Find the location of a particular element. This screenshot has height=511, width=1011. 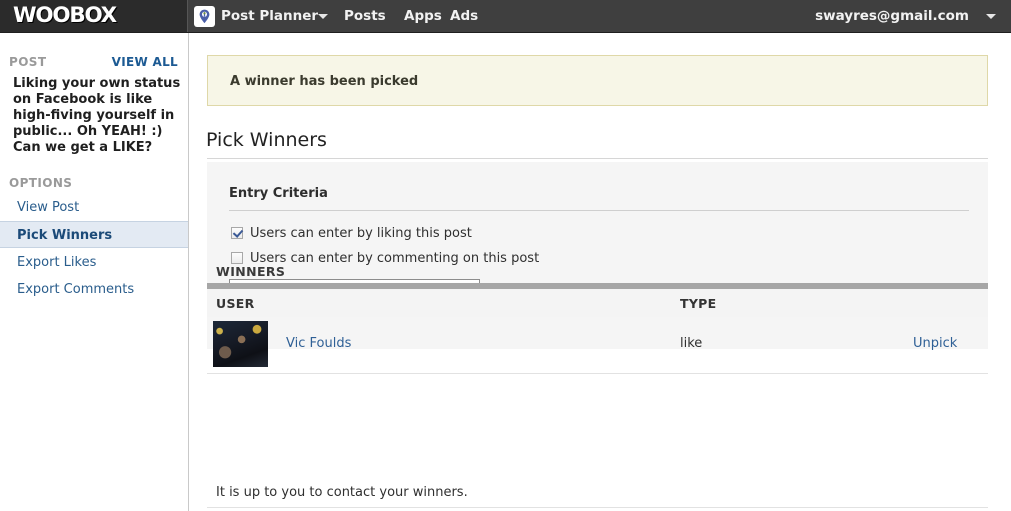

nav-item-apps: Apps is located at coordinates (423, 16).